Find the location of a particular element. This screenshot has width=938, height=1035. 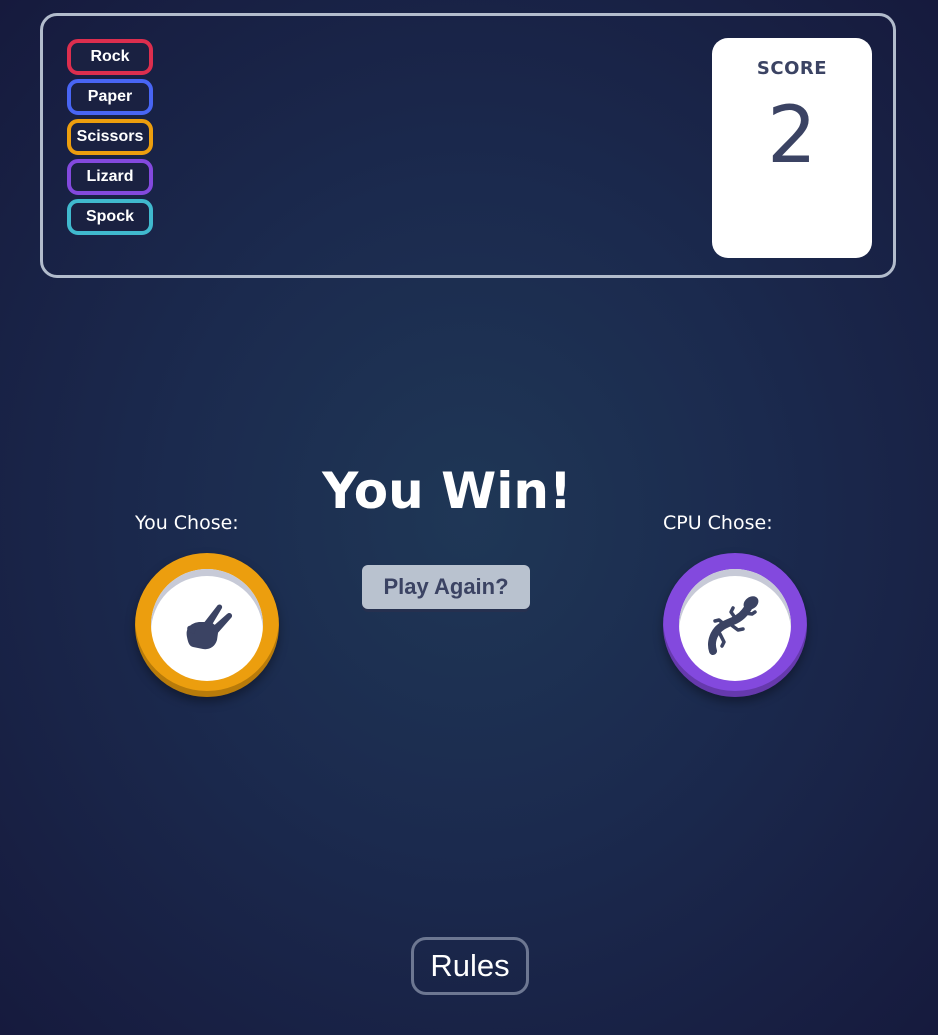

cpu-choice-token is located at coordinates (735, 625).